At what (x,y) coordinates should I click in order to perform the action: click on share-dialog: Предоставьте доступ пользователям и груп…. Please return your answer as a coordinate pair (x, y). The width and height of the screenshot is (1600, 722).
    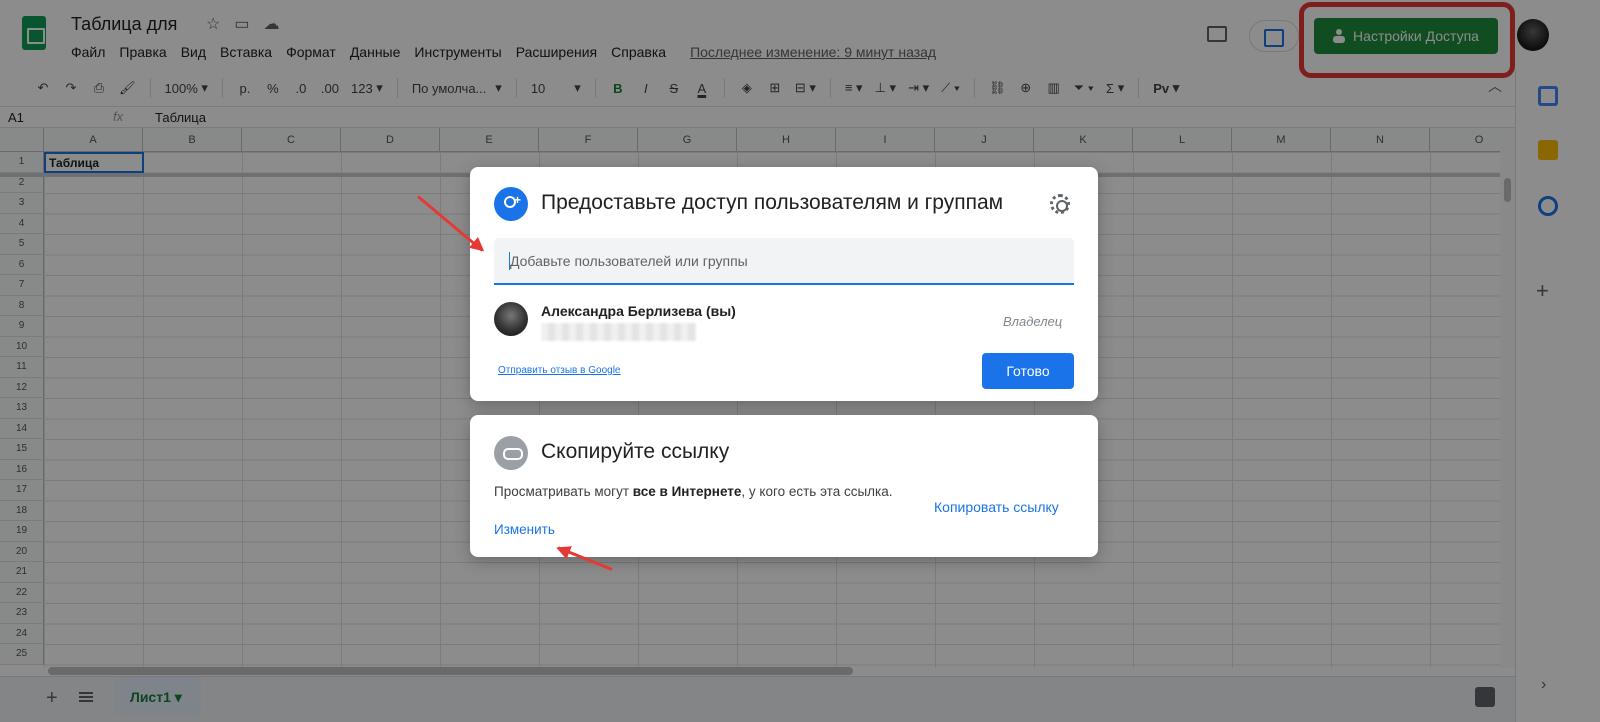
    Looking at the image, I should click on (784, 284).